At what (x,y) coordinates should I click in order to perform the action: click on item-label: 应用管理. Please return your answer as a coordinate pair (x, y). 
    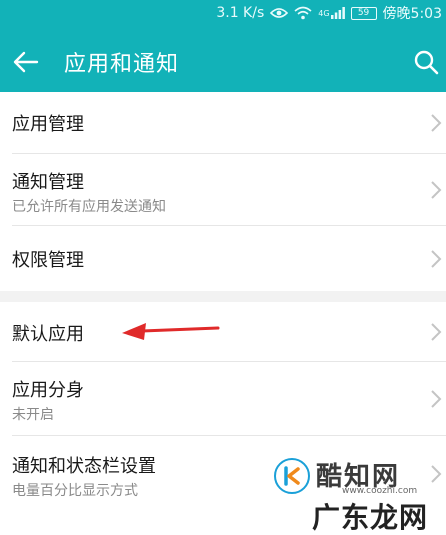
    Looking at the image, I should click on (48, 124).